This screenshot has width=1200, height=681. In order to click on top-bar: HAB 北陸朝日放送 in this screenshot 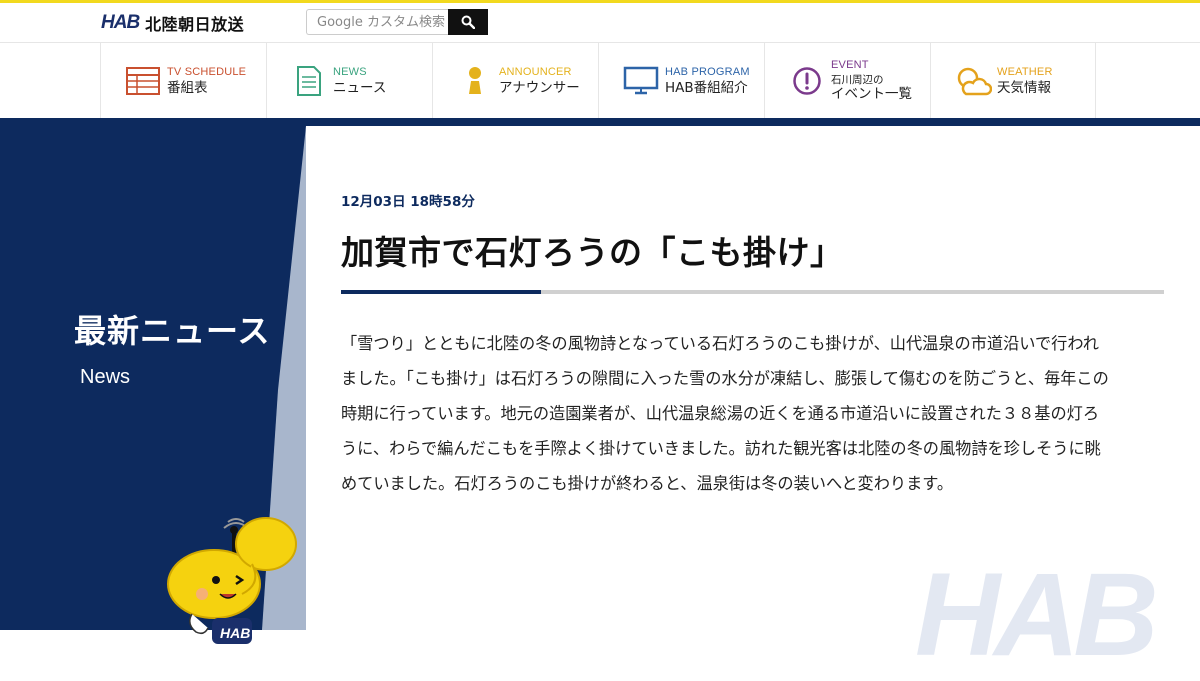, I will do `click(600, 22)`.